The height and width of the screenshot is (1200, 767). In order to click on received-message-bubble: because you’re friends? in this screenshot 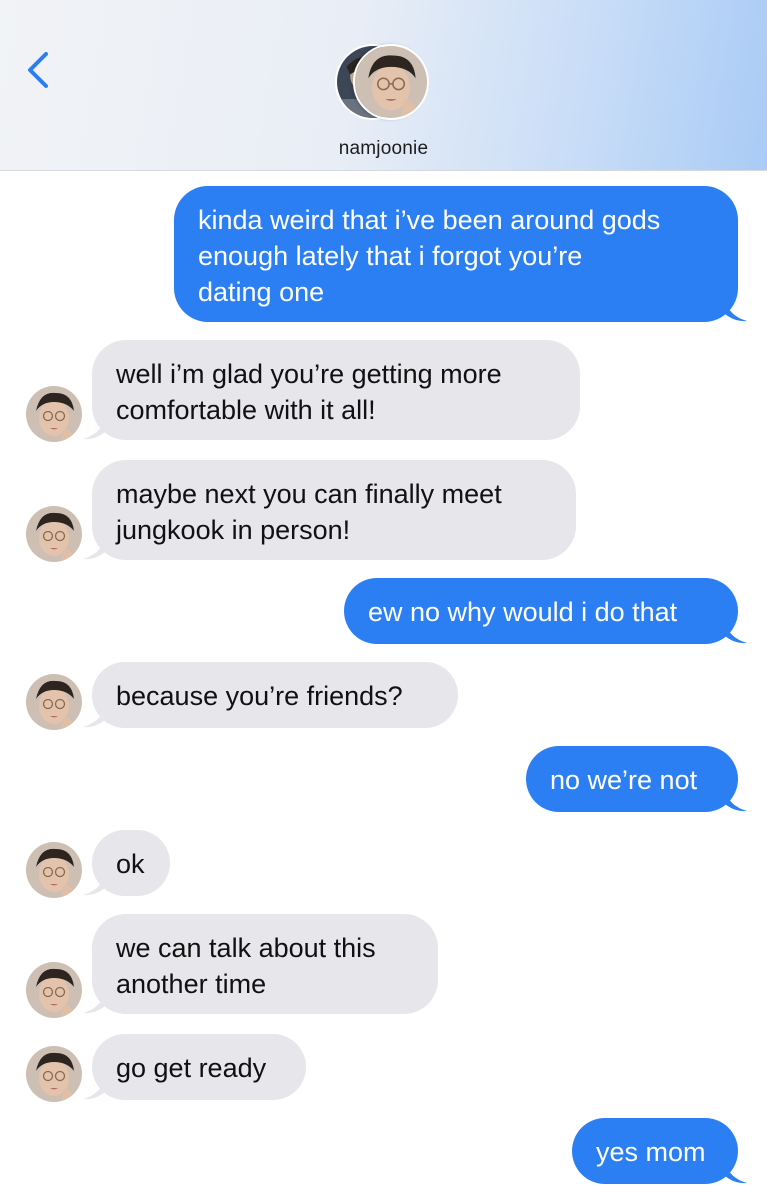, I will do `click(270, 695)`.